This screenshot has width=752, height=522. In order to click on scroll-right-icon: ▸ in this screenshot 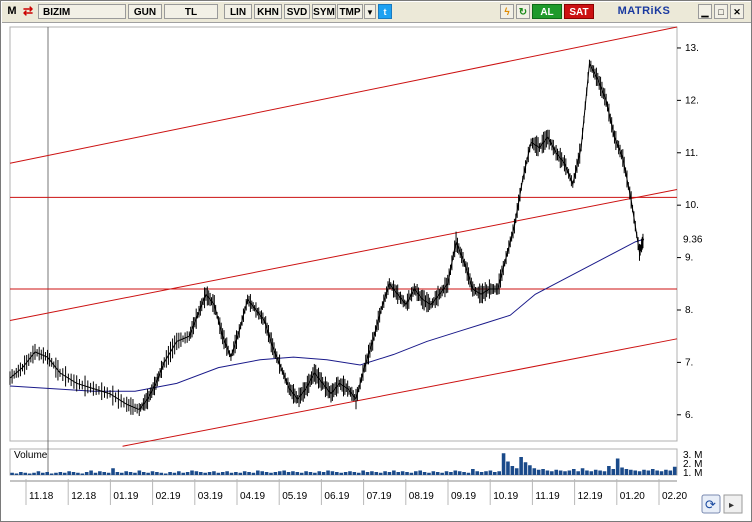, I will do `click(733, 504)`.